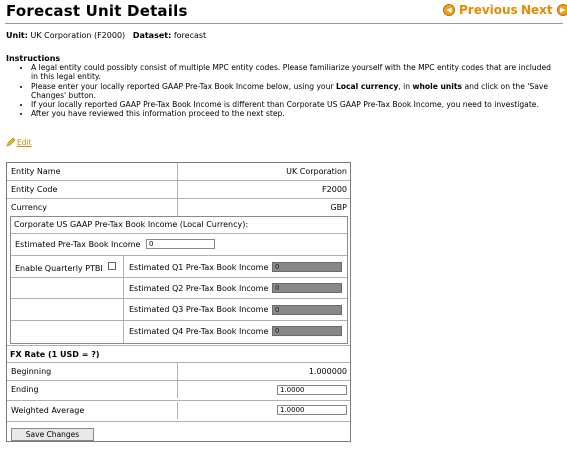  I want to click on previous-link: ◀ Previous, so click(480, 10).